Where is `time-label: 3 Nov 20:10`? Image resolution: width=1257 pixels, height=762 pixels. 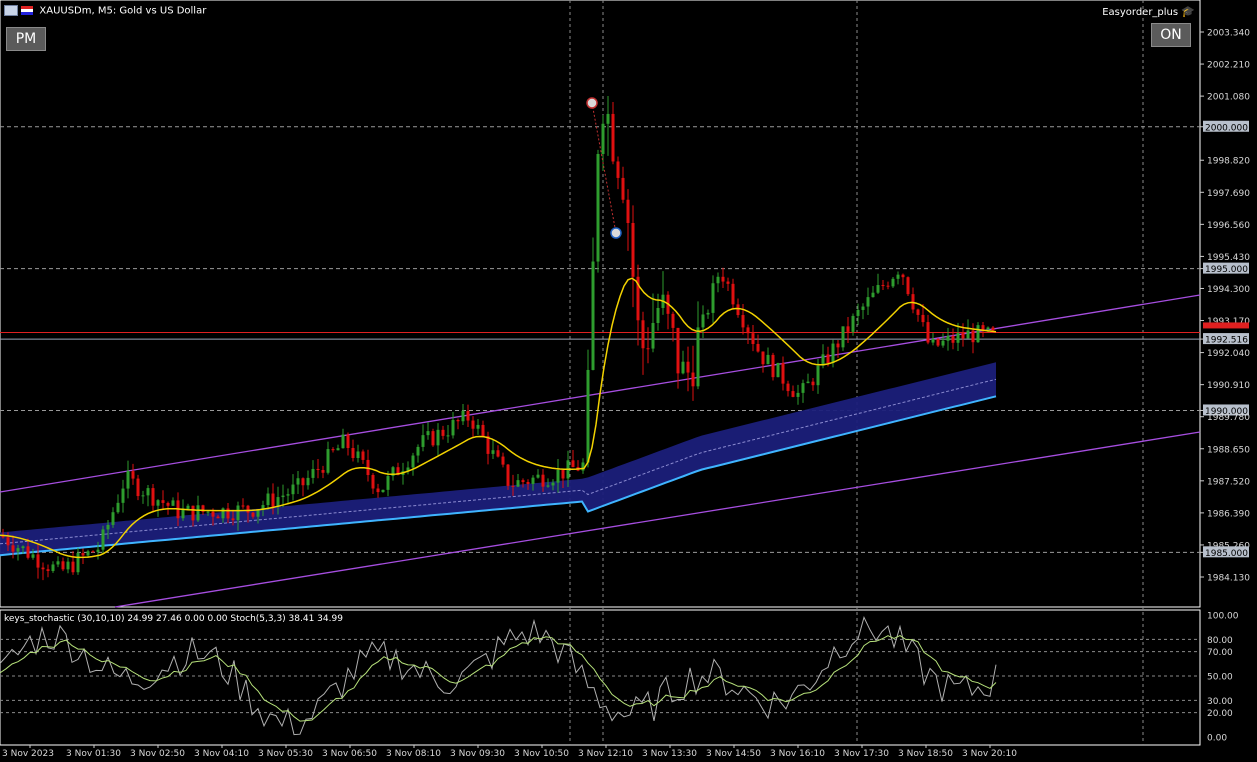
time-label: 3 Nov 20:10 is located at coordinates (989, 754).